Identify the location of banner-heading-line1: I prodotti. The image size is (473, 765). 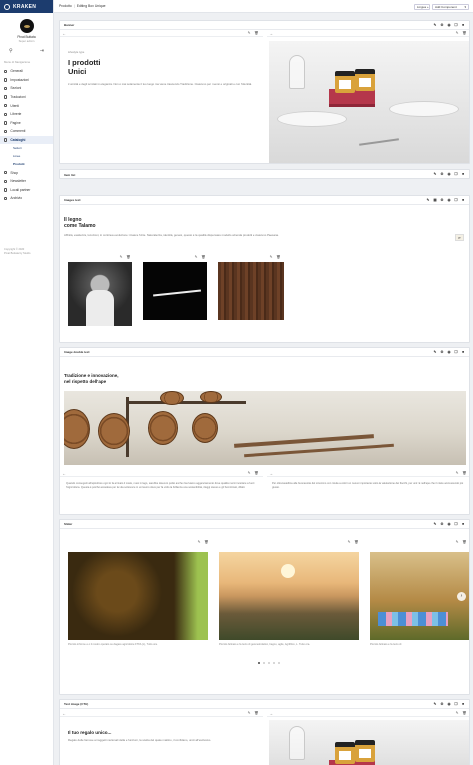
(84, 62).